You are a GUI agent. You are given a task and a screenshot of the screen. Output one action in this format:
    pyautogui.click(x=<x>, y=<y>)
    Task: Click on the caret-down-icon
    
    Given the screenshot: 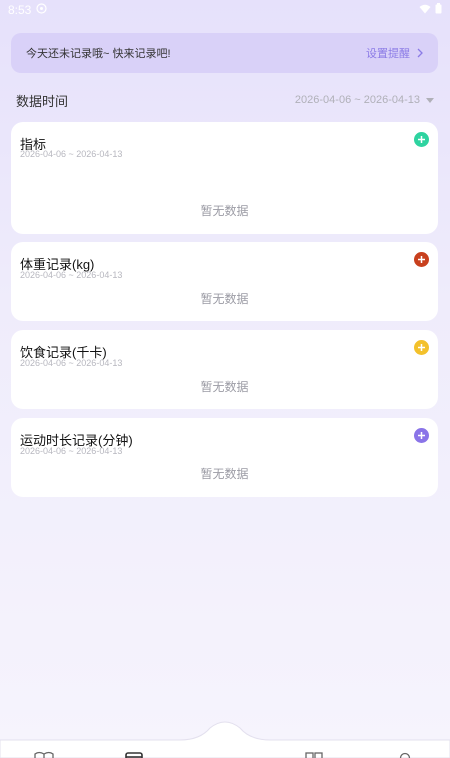 What is the action you would take?
    pyautogui.click(x=430, y=100)
    